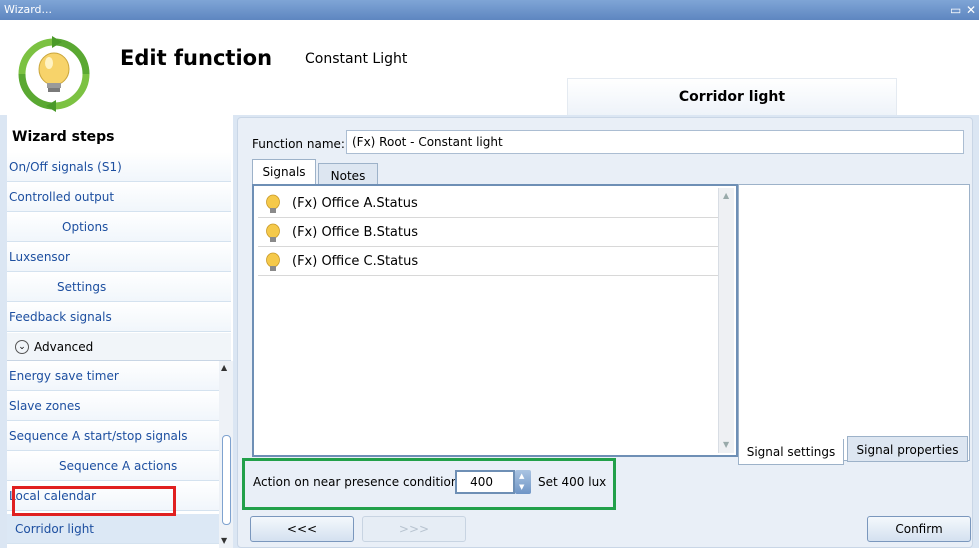 This screenshot has height=548, width=979. I want to click on previous-button: <<<, so click(302, 529).